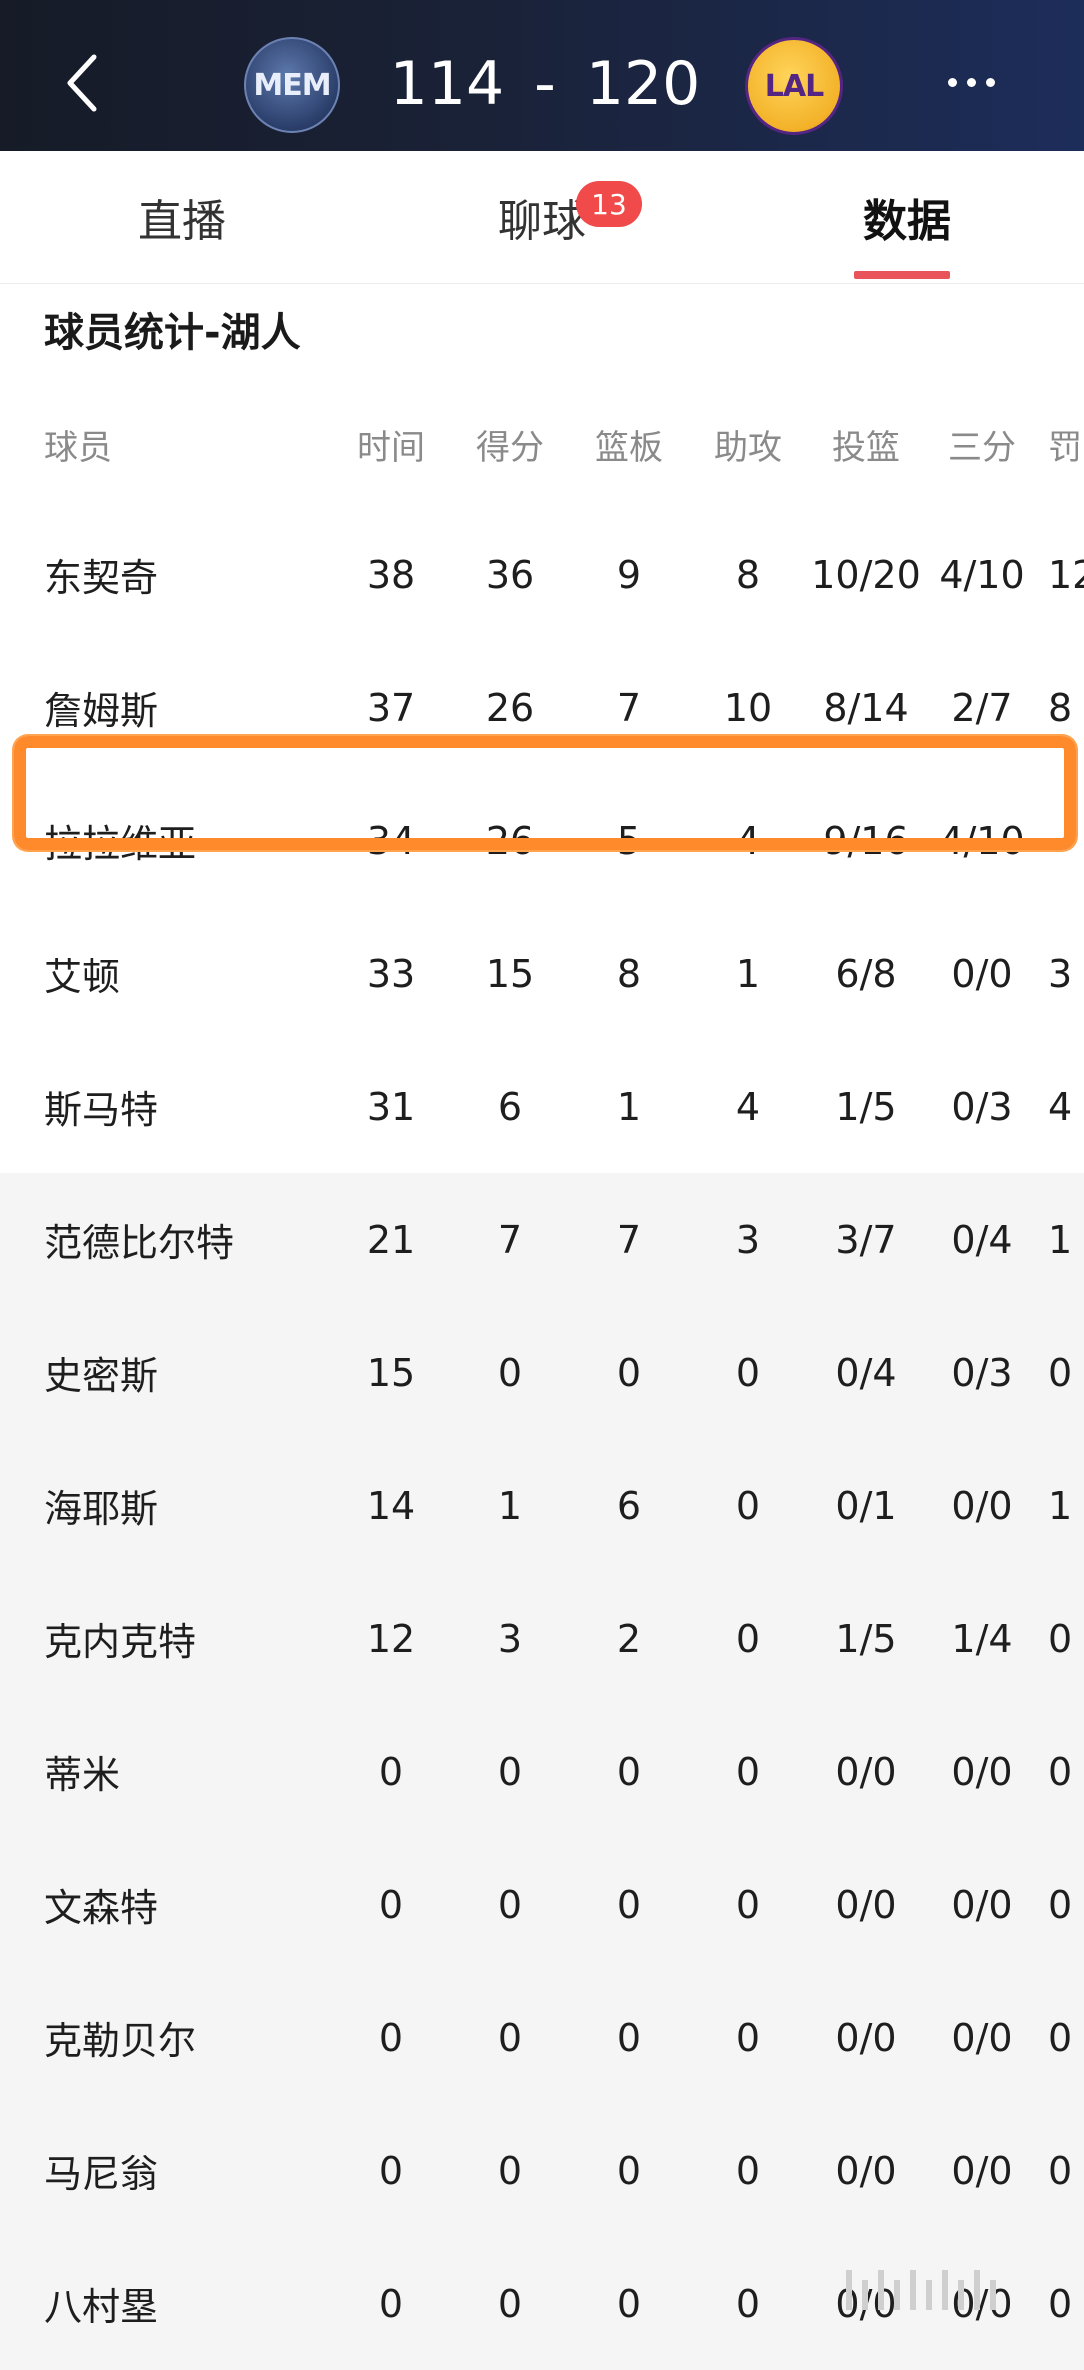  I want to click on table-row: 克勒贝尔 0 0 0 0 0/0 0/0 0, so click(542, 2037).